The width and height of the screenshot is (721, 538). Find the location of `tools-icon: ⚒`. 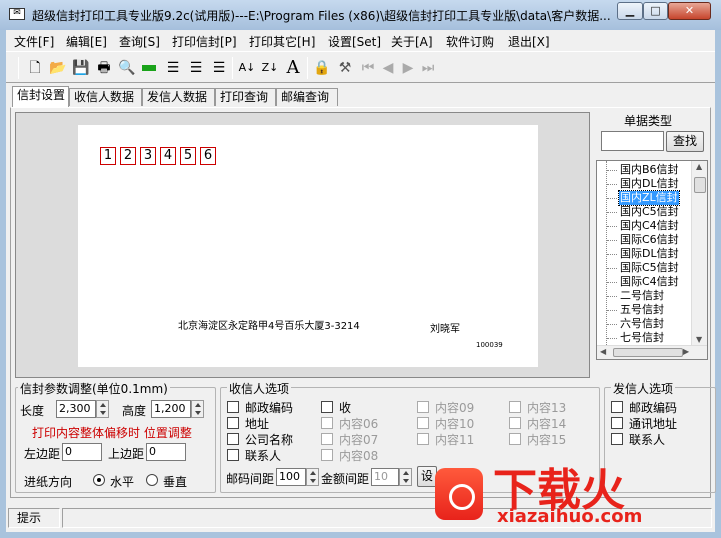

tools-icon: ⚒ is located at coordinates (345, 68).